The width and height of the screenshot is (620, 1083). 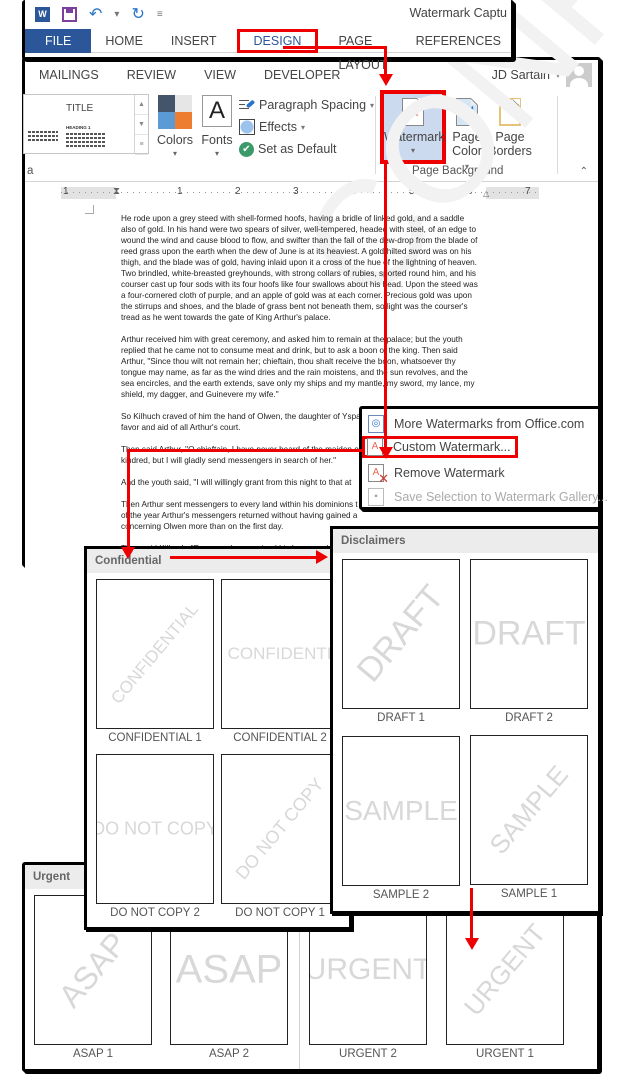 What do you see at coordinates (42, 14) in the screenshot?
I see `word-icon: W` at bounding box center [42, 14].